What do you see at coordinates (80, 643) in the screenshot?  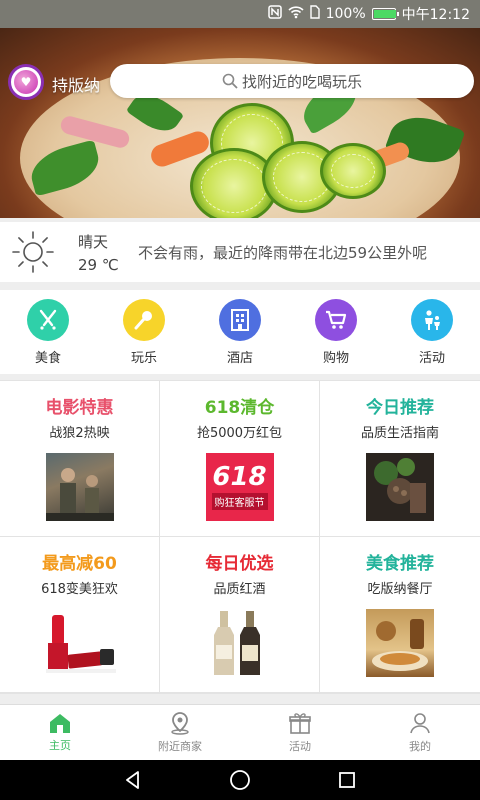 I see `lipstick-image` at bounding box center [80, 643].